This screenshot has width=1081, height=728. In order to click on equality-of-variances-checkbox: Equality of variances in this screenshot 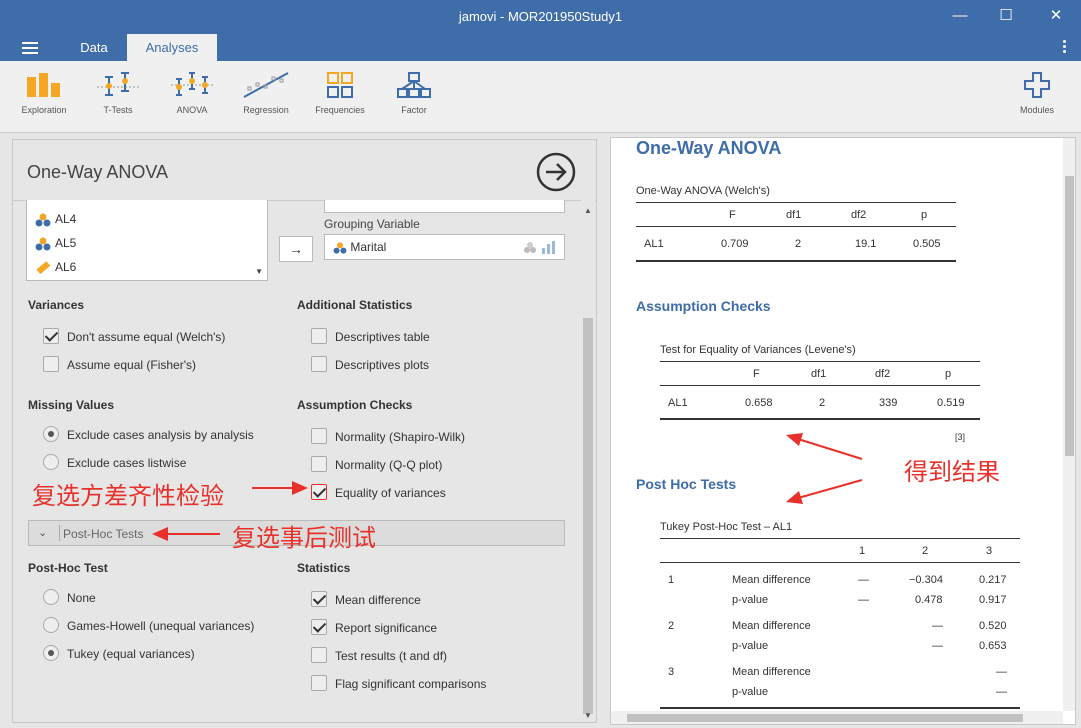, I will do `click(378, 493)`.